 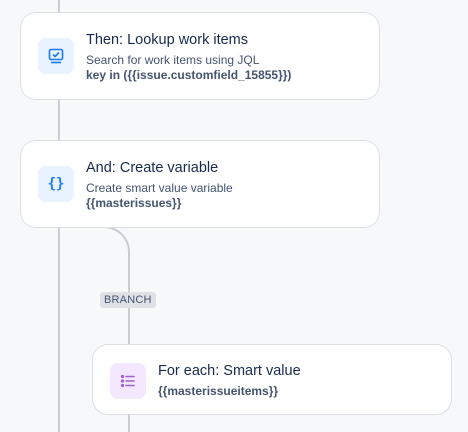 What do you see at coordinates (56, 184) in the screenshot?
I see `braces-icon: {}` at bounding box center [56, 184].